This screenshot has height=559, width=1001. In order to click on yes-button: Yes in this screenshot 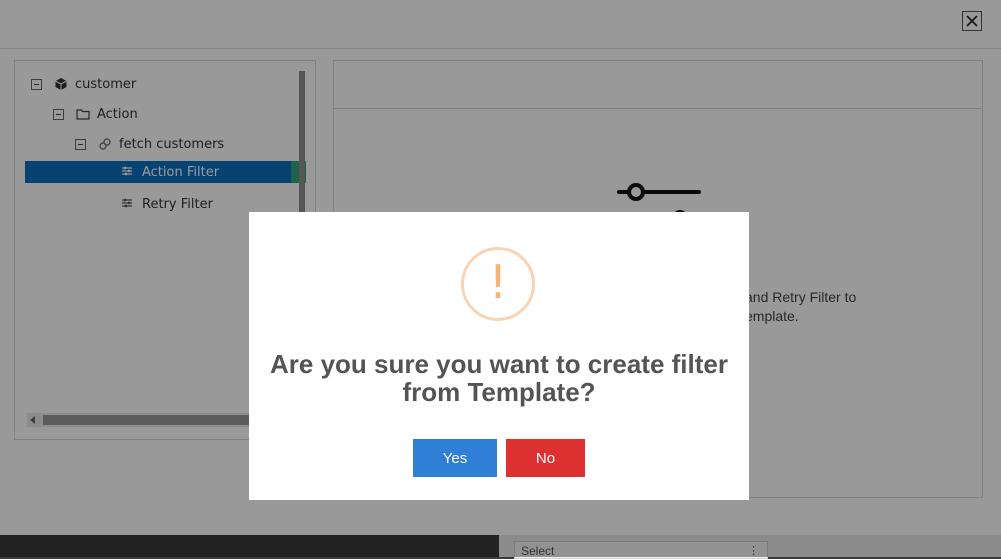, I will do `click(455, 458)`.